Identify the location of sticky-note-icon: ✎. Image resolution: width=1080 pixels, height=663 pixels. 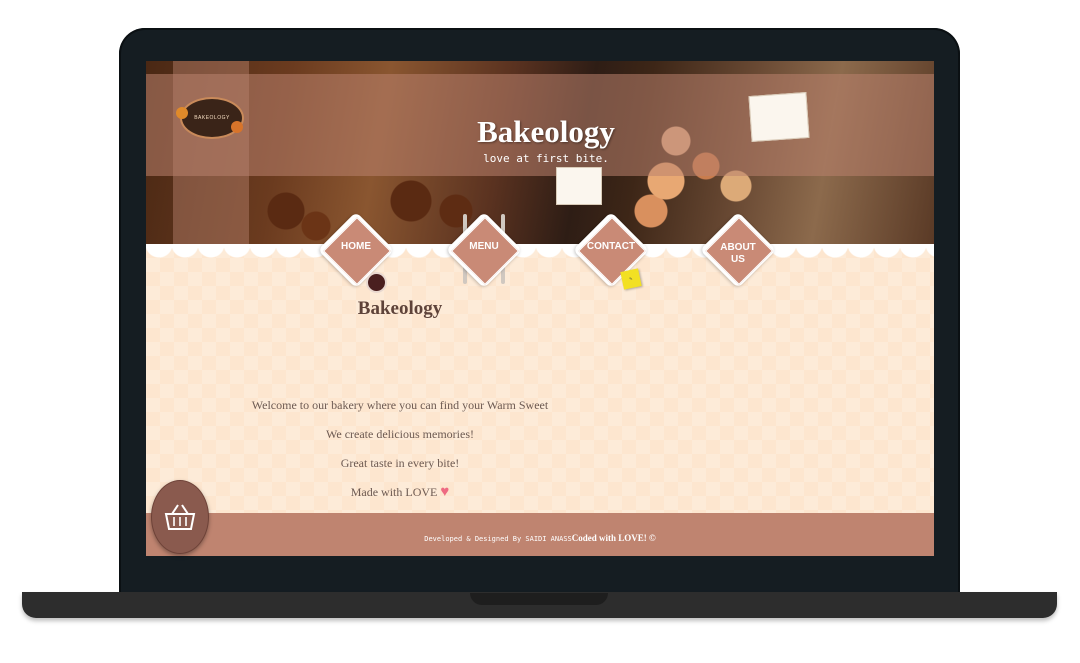
(631, 279).